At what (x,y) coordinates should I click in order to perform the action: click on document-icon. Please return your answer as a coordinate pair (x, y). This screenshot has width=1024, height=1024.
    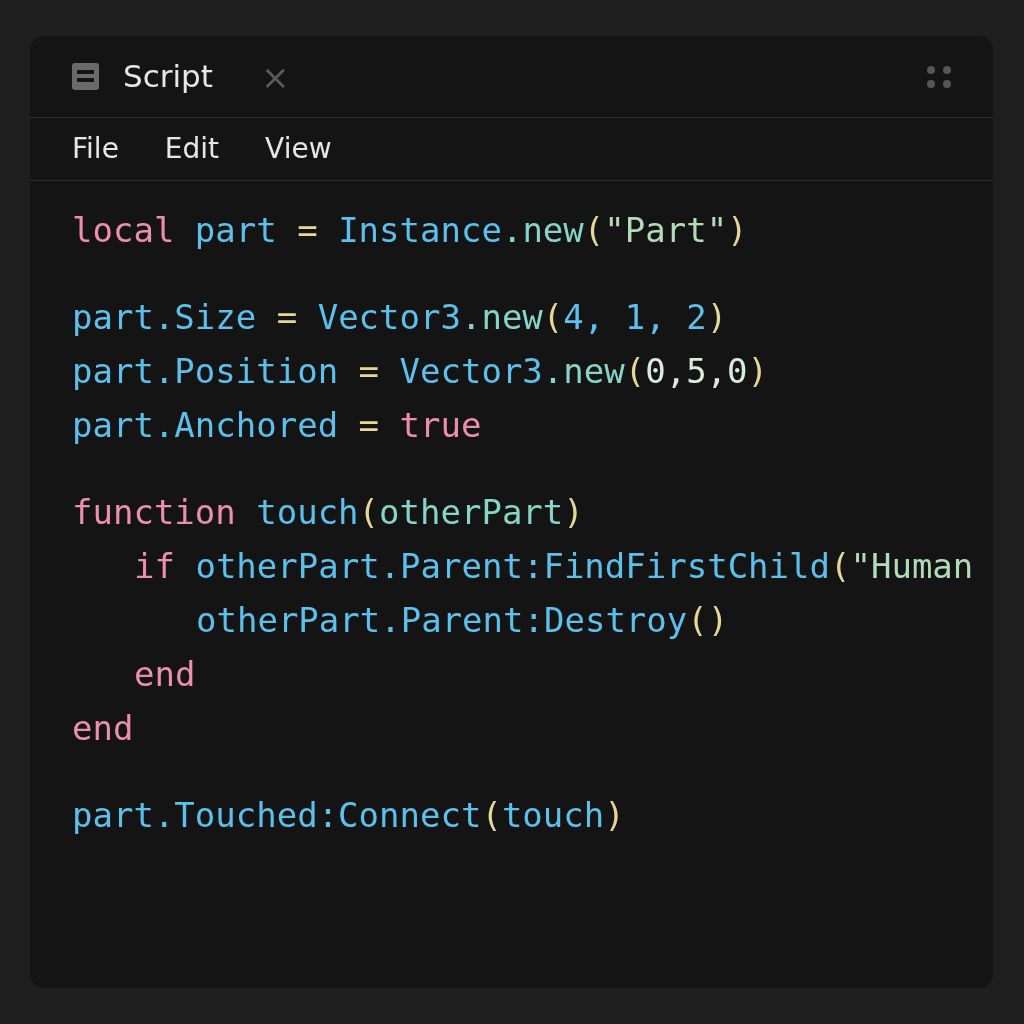
    Looking at the image, I should click on (85, 76).